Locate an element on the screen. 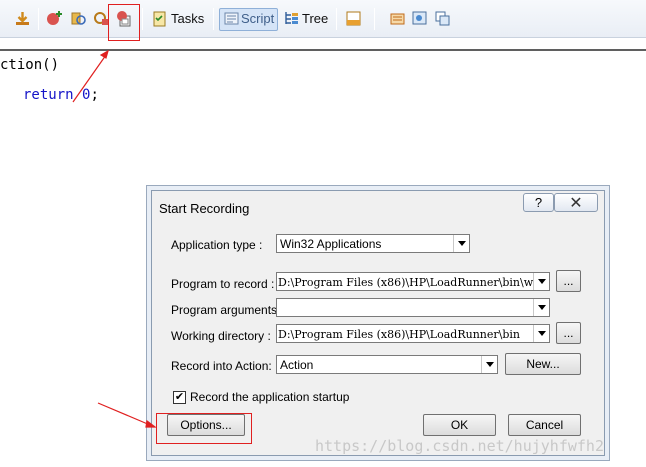  record-into-action-select: Action is located at coordinates (387, 364).